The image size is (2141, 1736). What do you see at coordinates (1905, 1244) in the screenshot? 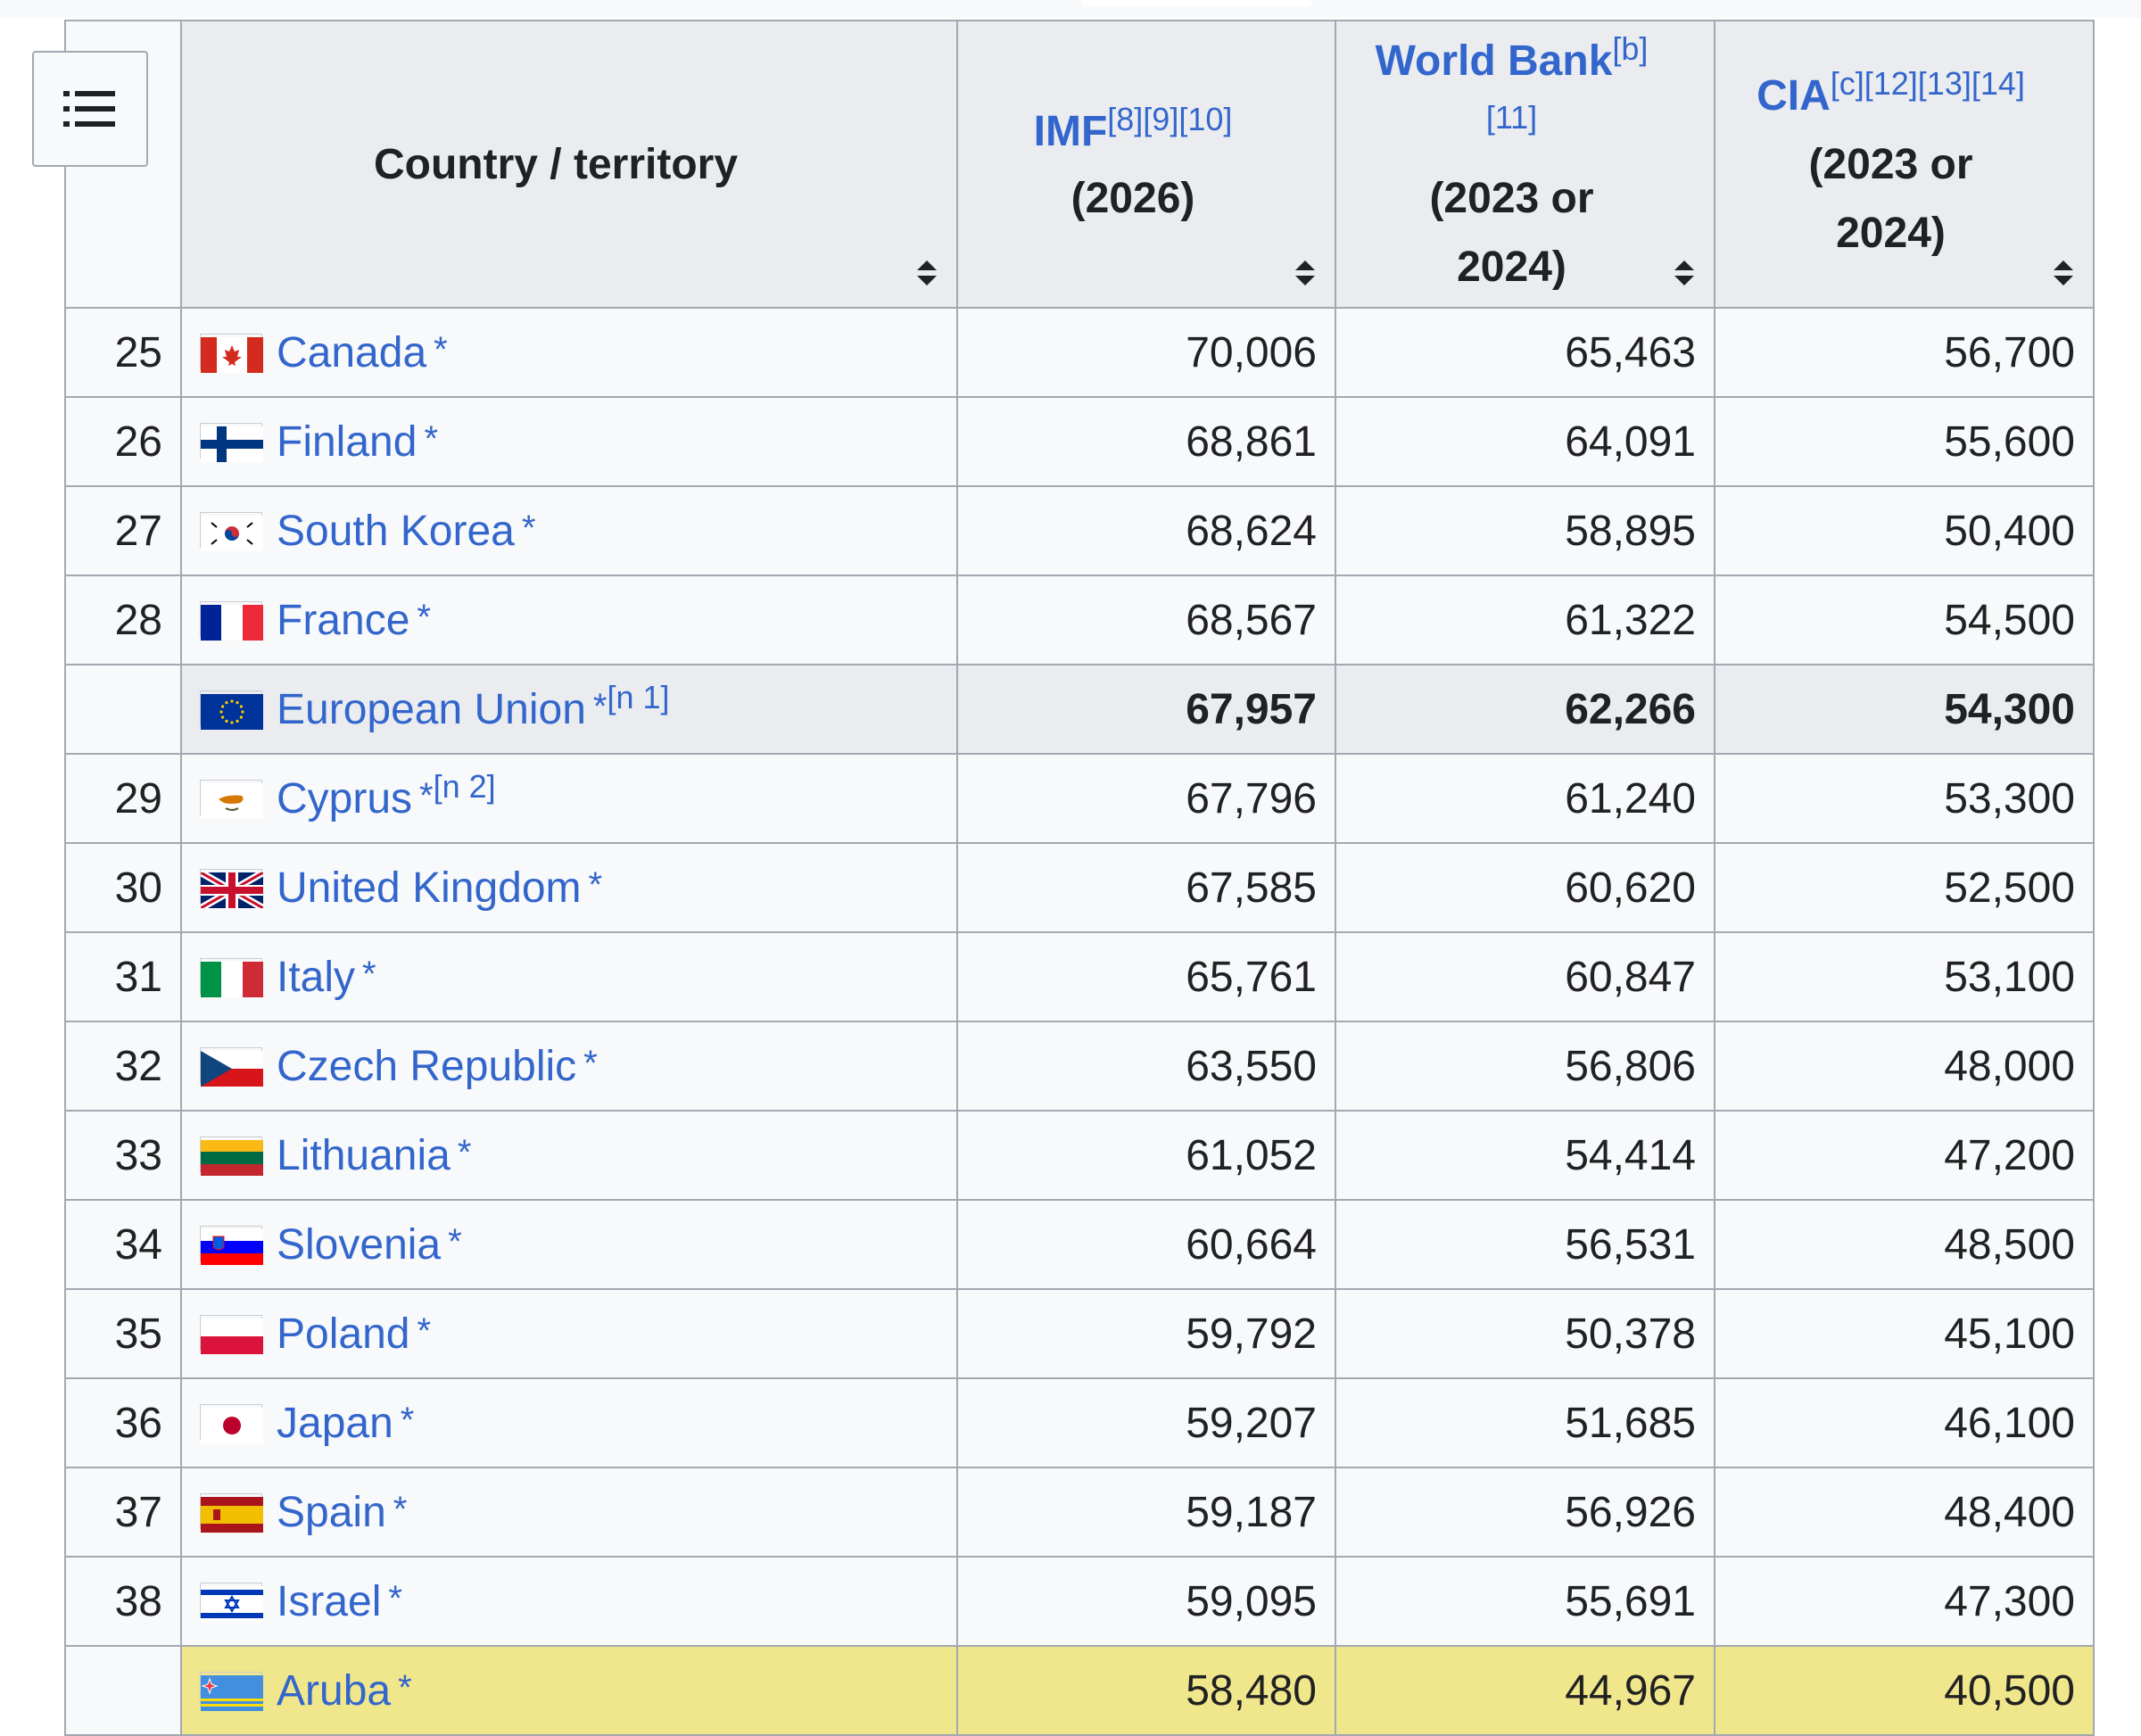
I see `cia-value: 48,500` at bounding box center [1905, 1244].